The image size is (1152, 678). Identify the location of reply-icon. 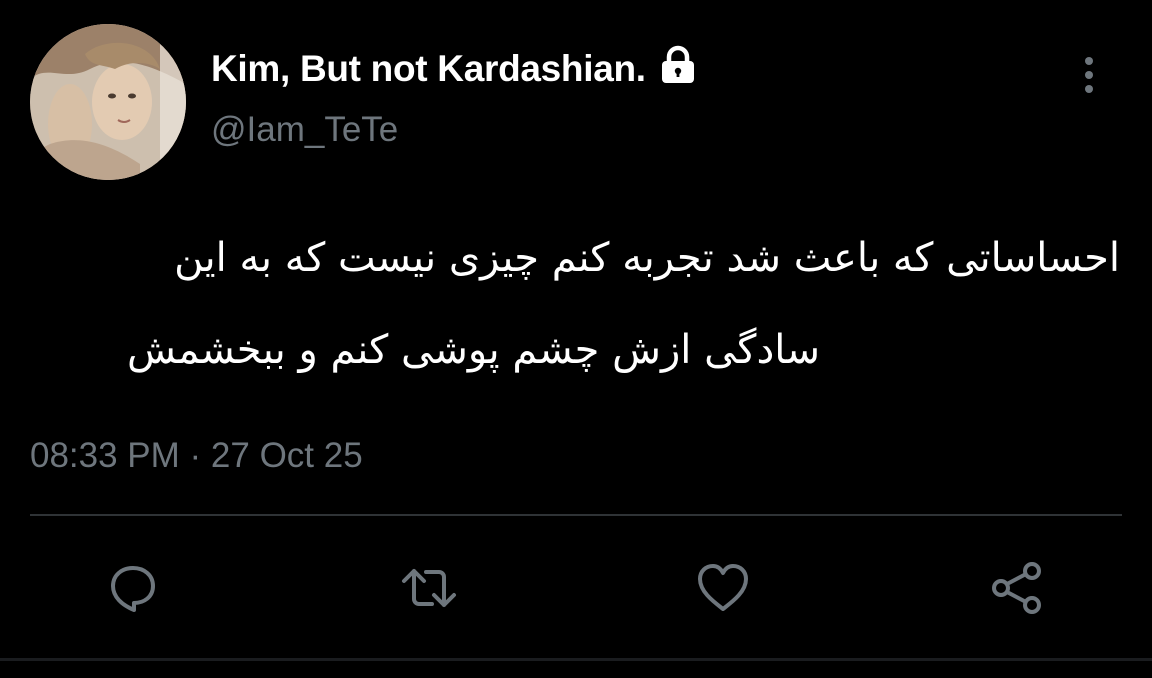
(133, 589).